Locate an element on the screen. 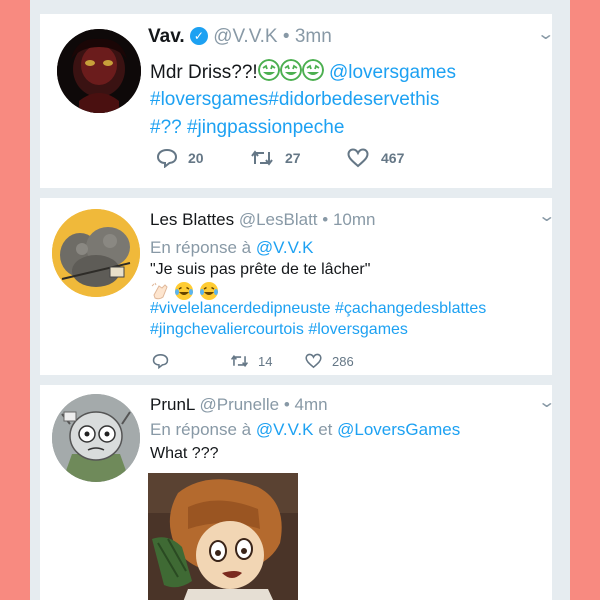  media-image is located at coordinates (223, 536).